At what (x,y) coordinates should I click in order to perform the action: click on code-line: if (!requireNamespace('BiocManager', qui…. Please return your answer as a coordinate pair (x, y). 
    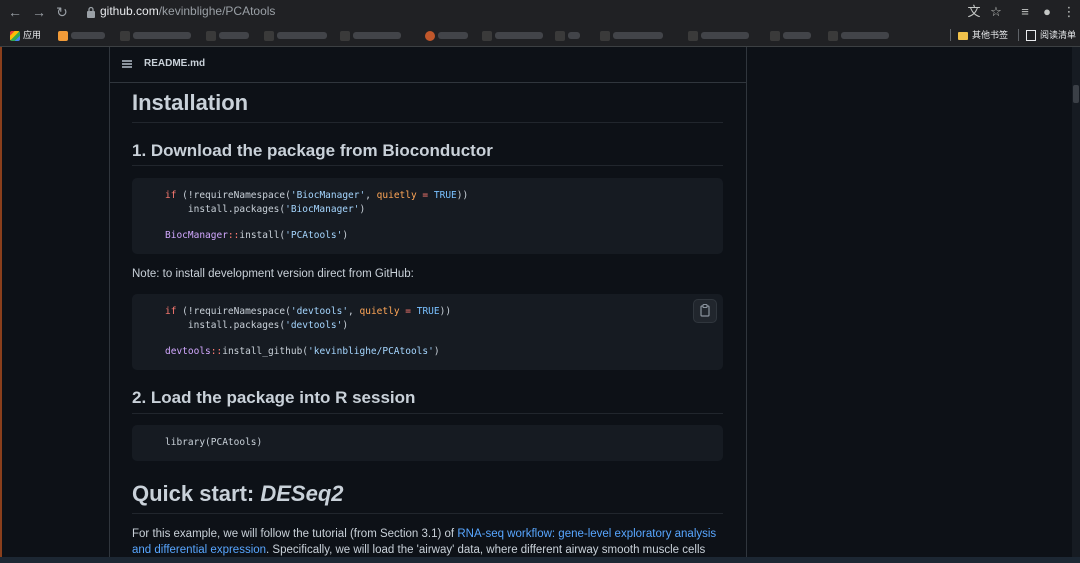
    Looking at the image, I should click on (317, 195).